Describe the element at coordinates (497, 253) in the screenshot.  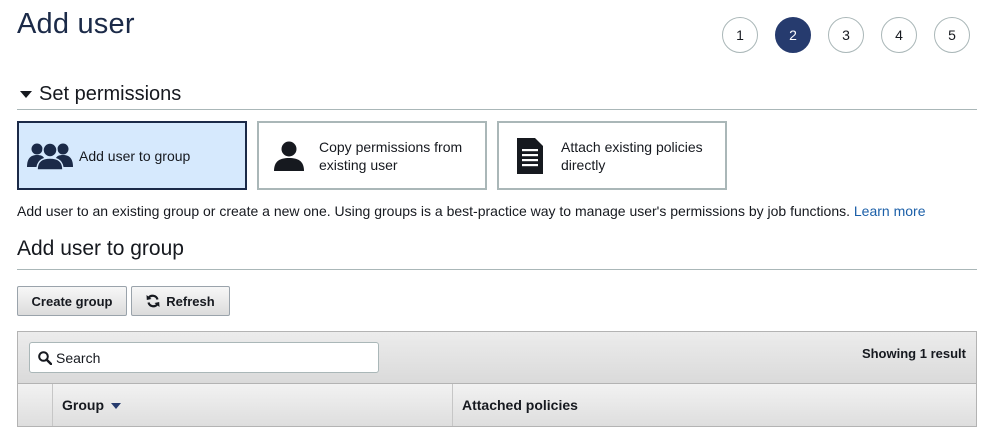
I see `add-user-to-group-header: Add user to group` at that location.